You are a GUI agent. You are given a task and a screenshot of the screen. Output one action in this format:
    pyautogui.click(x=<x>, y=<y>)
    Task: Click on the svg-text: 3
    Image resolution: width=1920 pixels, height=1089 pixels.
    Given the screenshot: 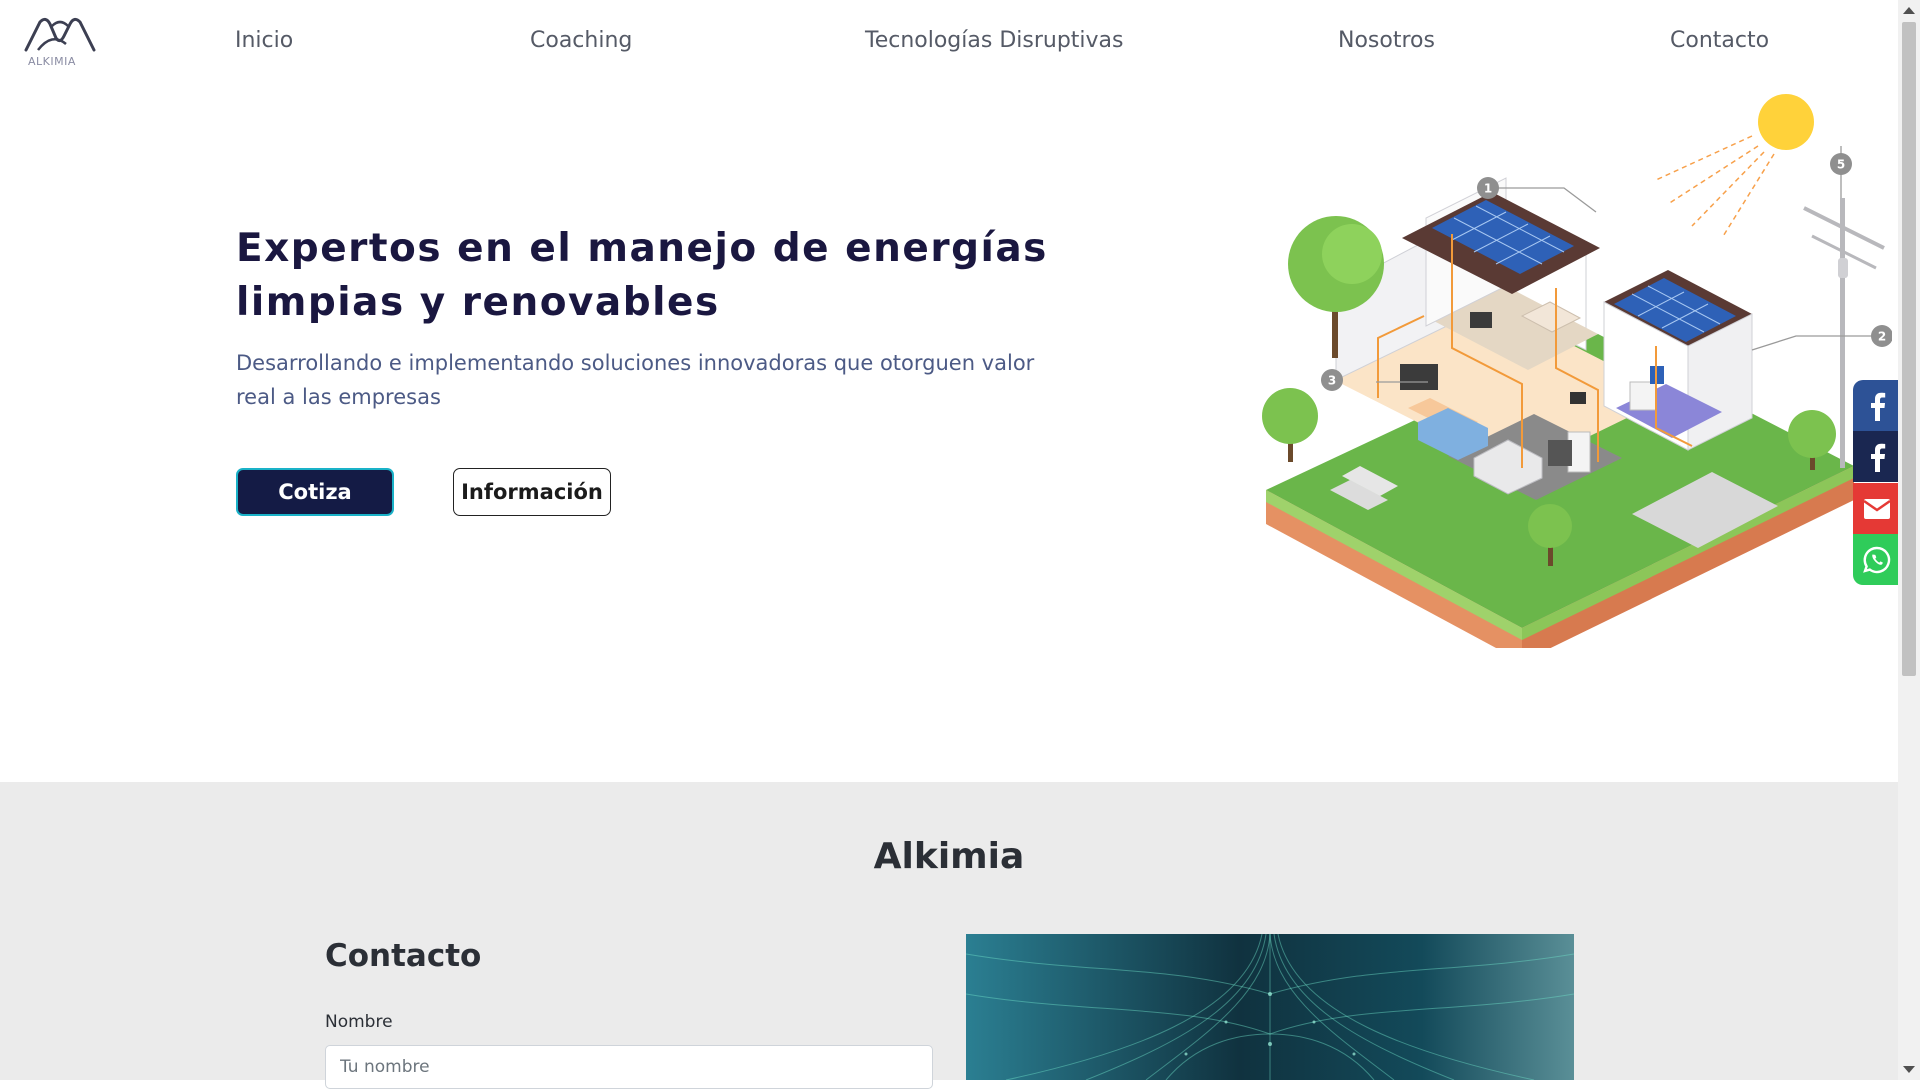 What is the action you would take?
    pyautogui.click(x=1332, y=381)
    